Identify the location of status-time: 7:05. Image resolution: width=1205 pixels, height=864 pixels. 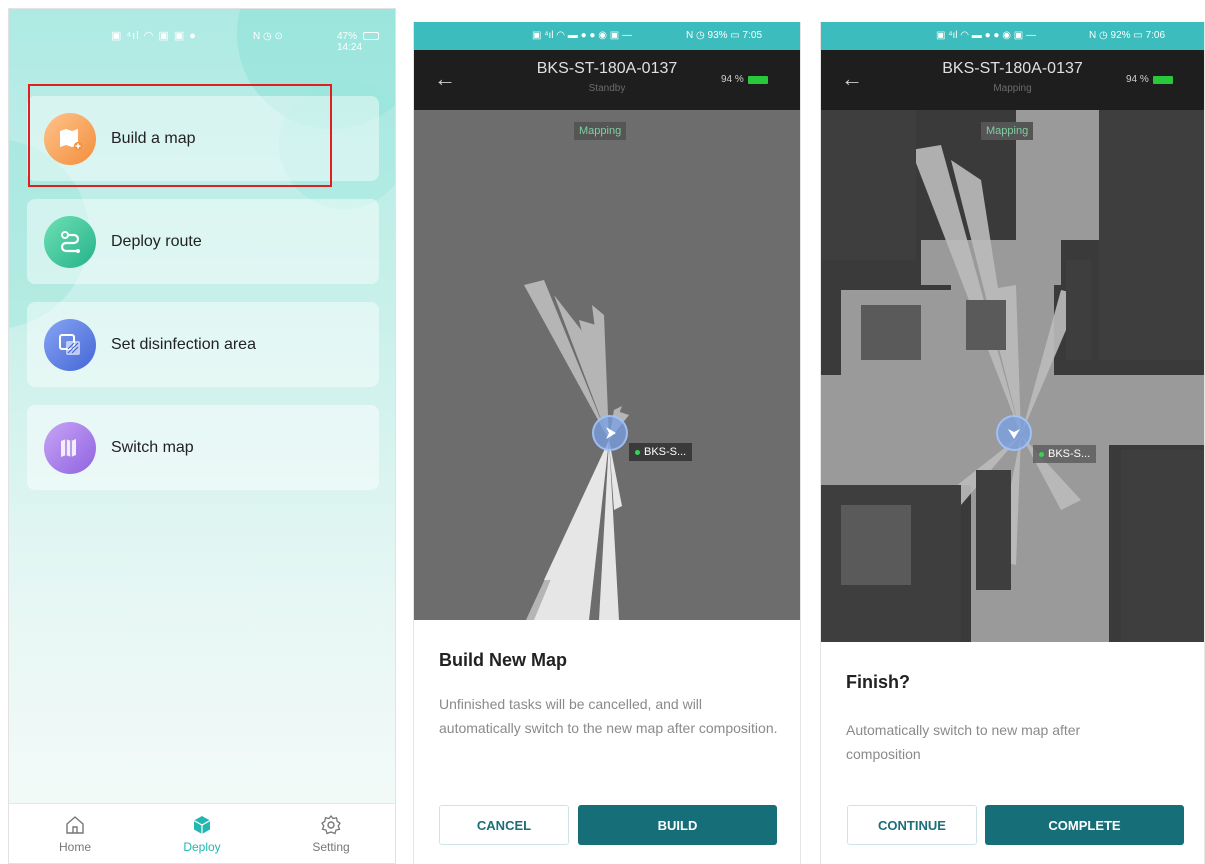
(752, 35).